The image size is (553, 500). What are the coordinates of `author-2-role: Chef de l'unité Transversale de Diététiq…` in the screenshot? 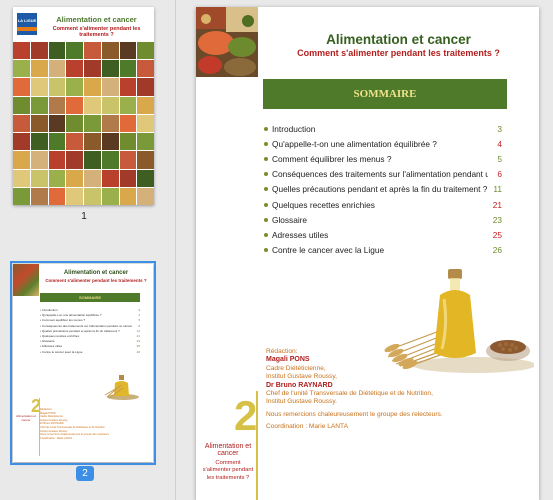 It's located at (349, 394).